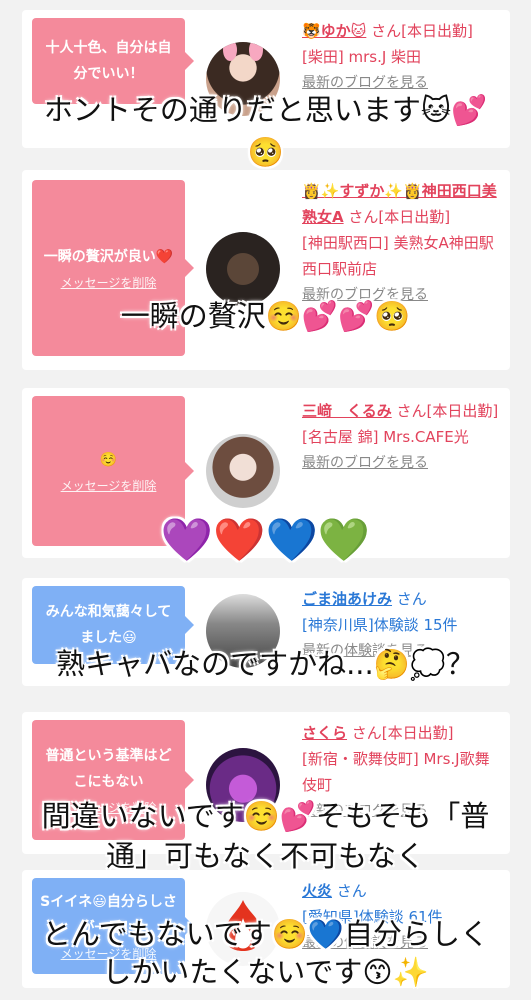 Image resolution: width=531 pixels, height=1000 pixels. Describe the element at coordinates (317, 891) in the screenshot. I see `profile-name-link: 火炎` at that location.